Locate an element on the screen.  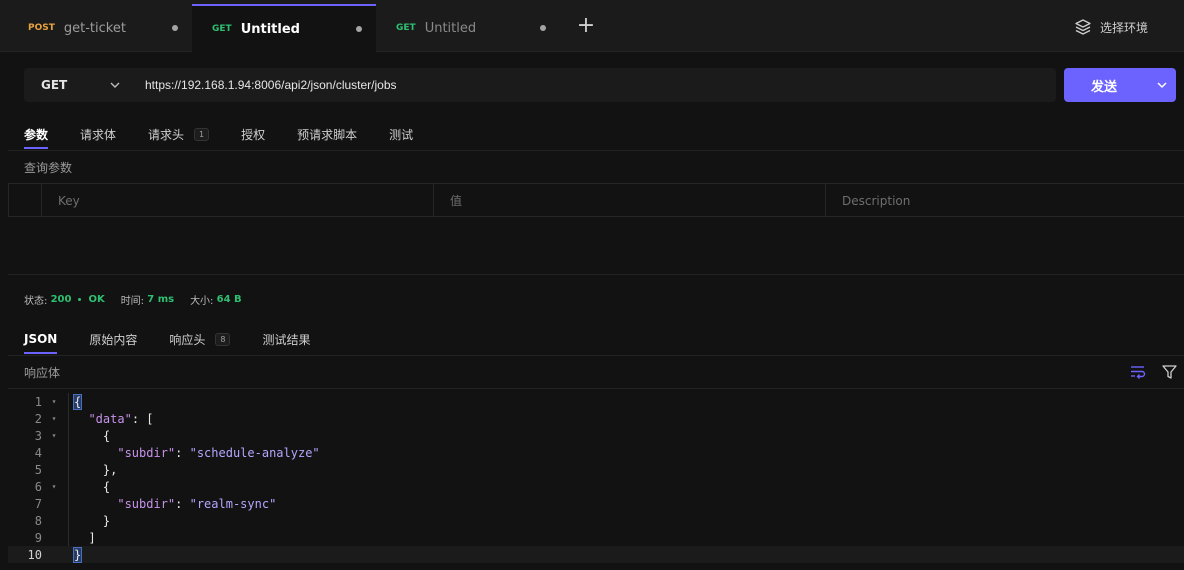
status-dot-icon is located at coordinates (80, 299).